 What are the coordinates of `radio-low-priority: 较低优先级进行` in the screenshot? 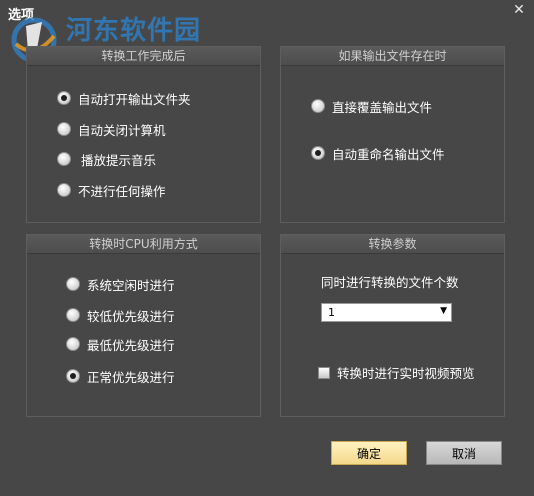 It's located at (120, 315).